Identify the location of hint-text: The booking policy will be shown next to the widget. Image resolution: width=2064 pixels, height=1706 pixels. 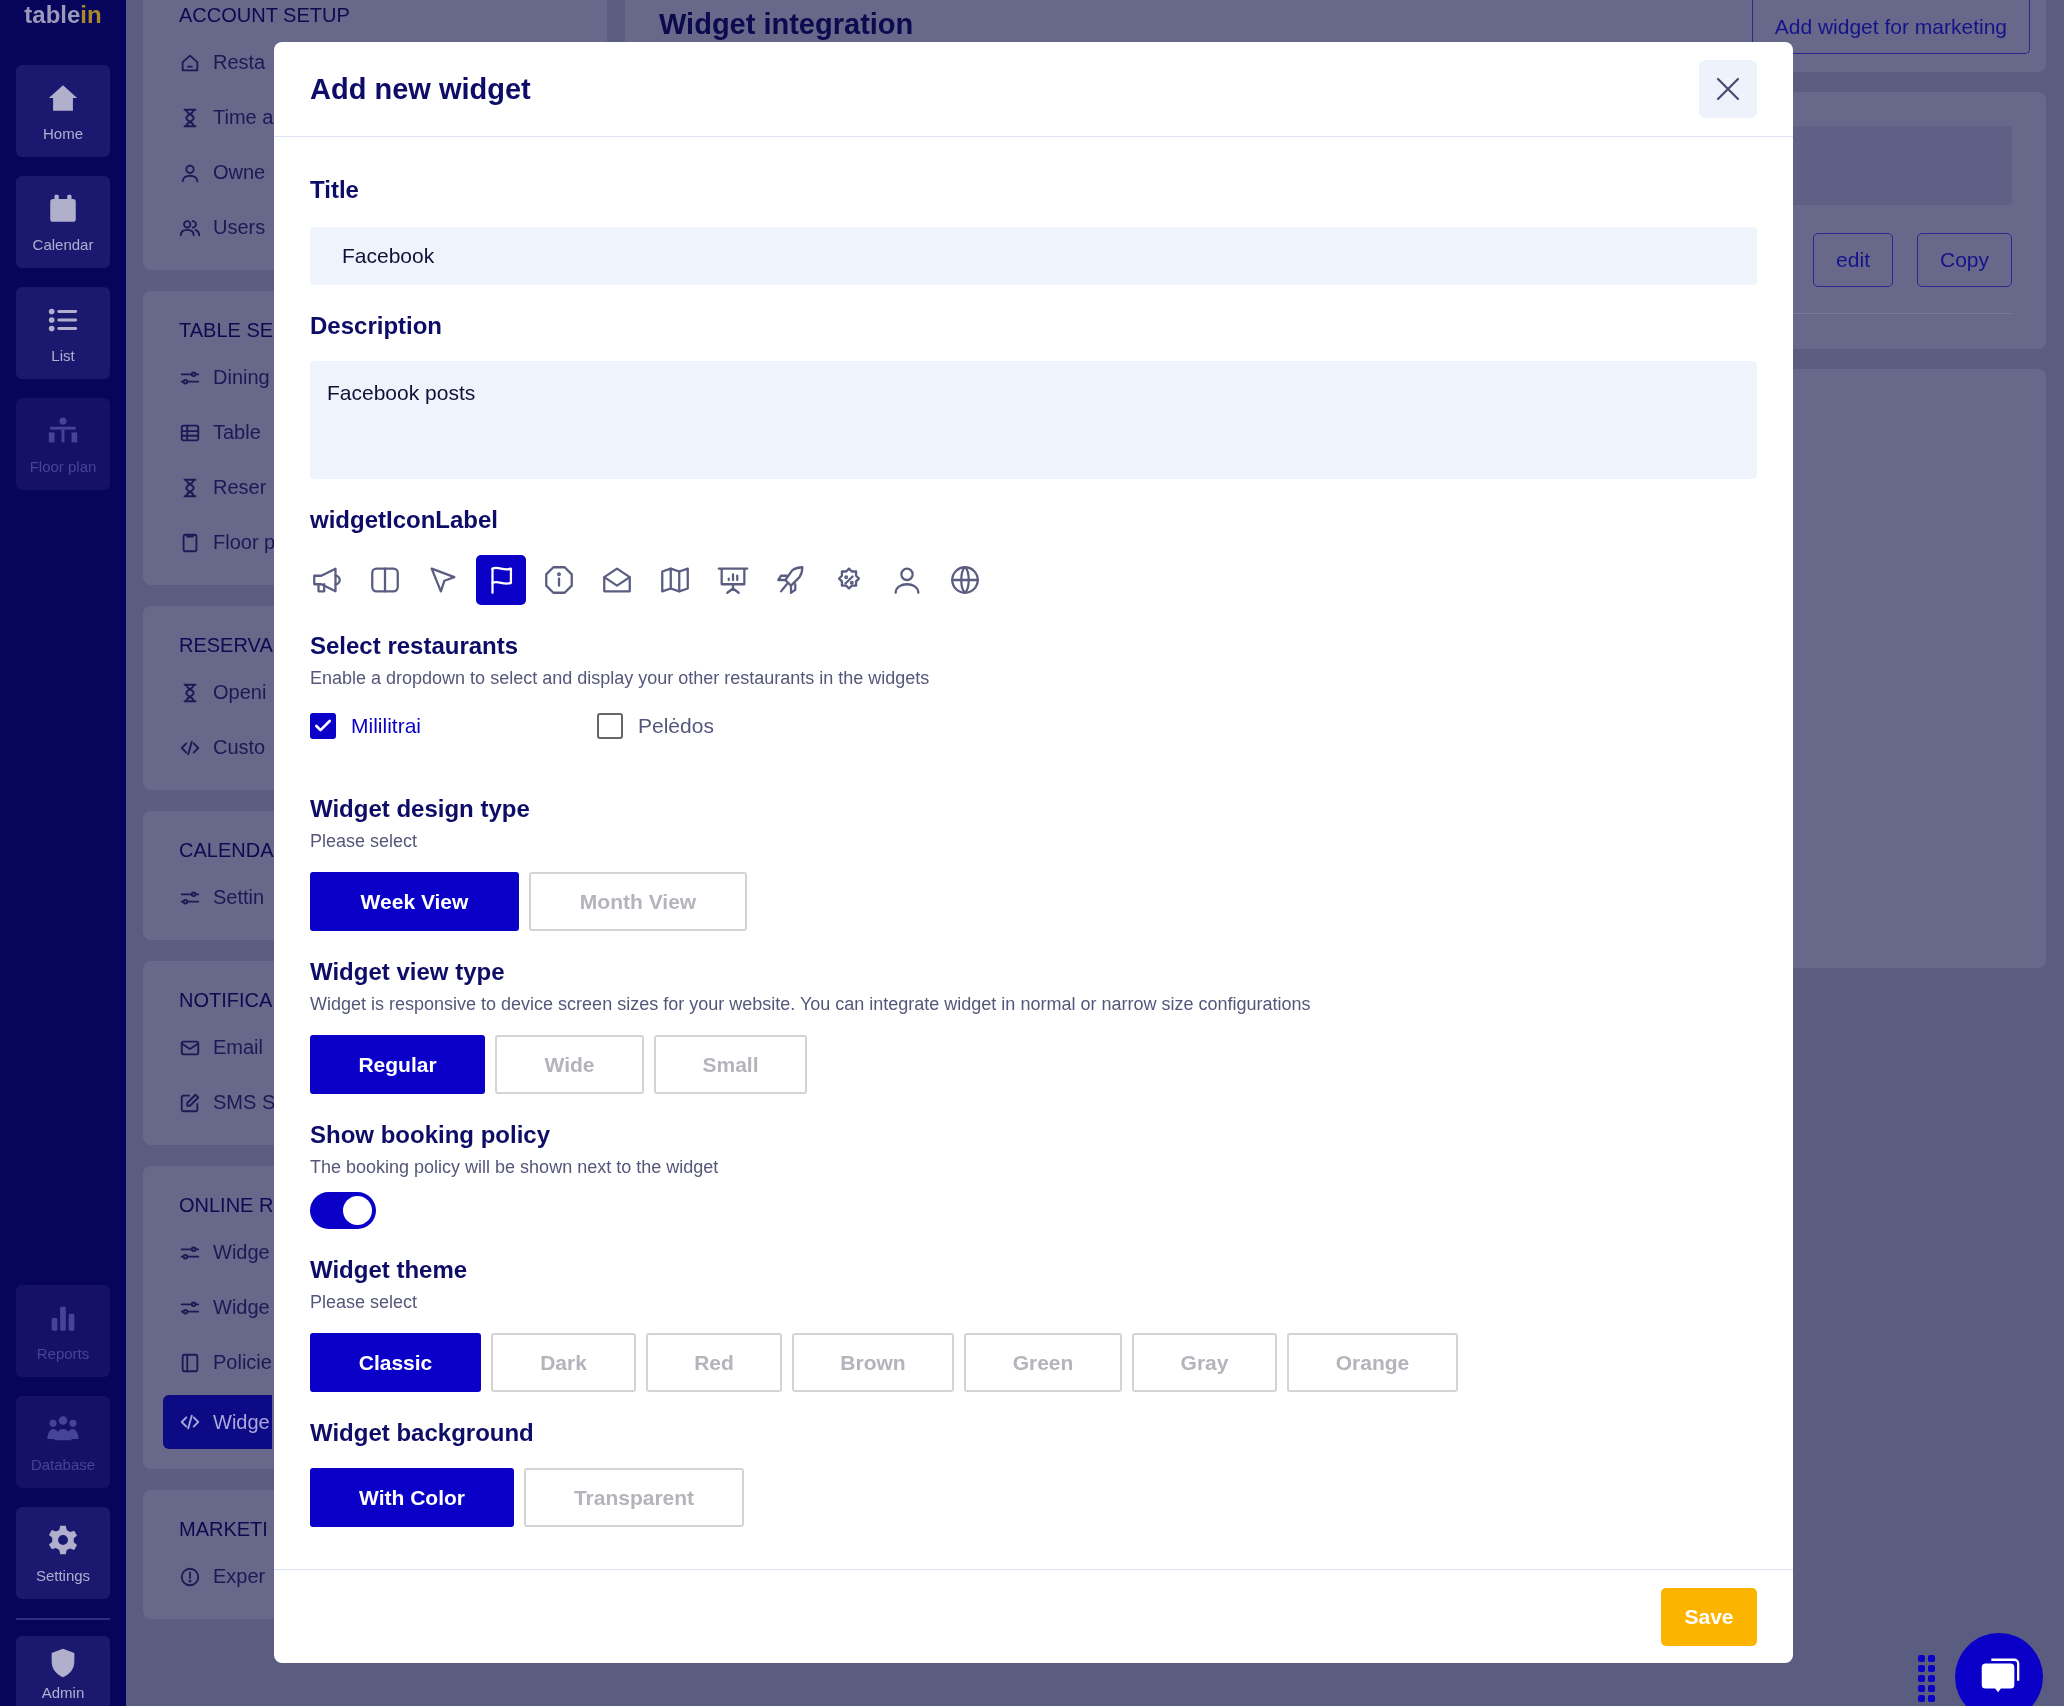
(515, 1167).